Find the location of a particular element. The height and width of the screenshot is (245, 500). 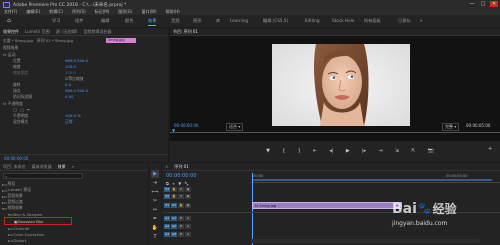

quality-dropdown: 完整 ▾ is located at coordinates (451, 127).